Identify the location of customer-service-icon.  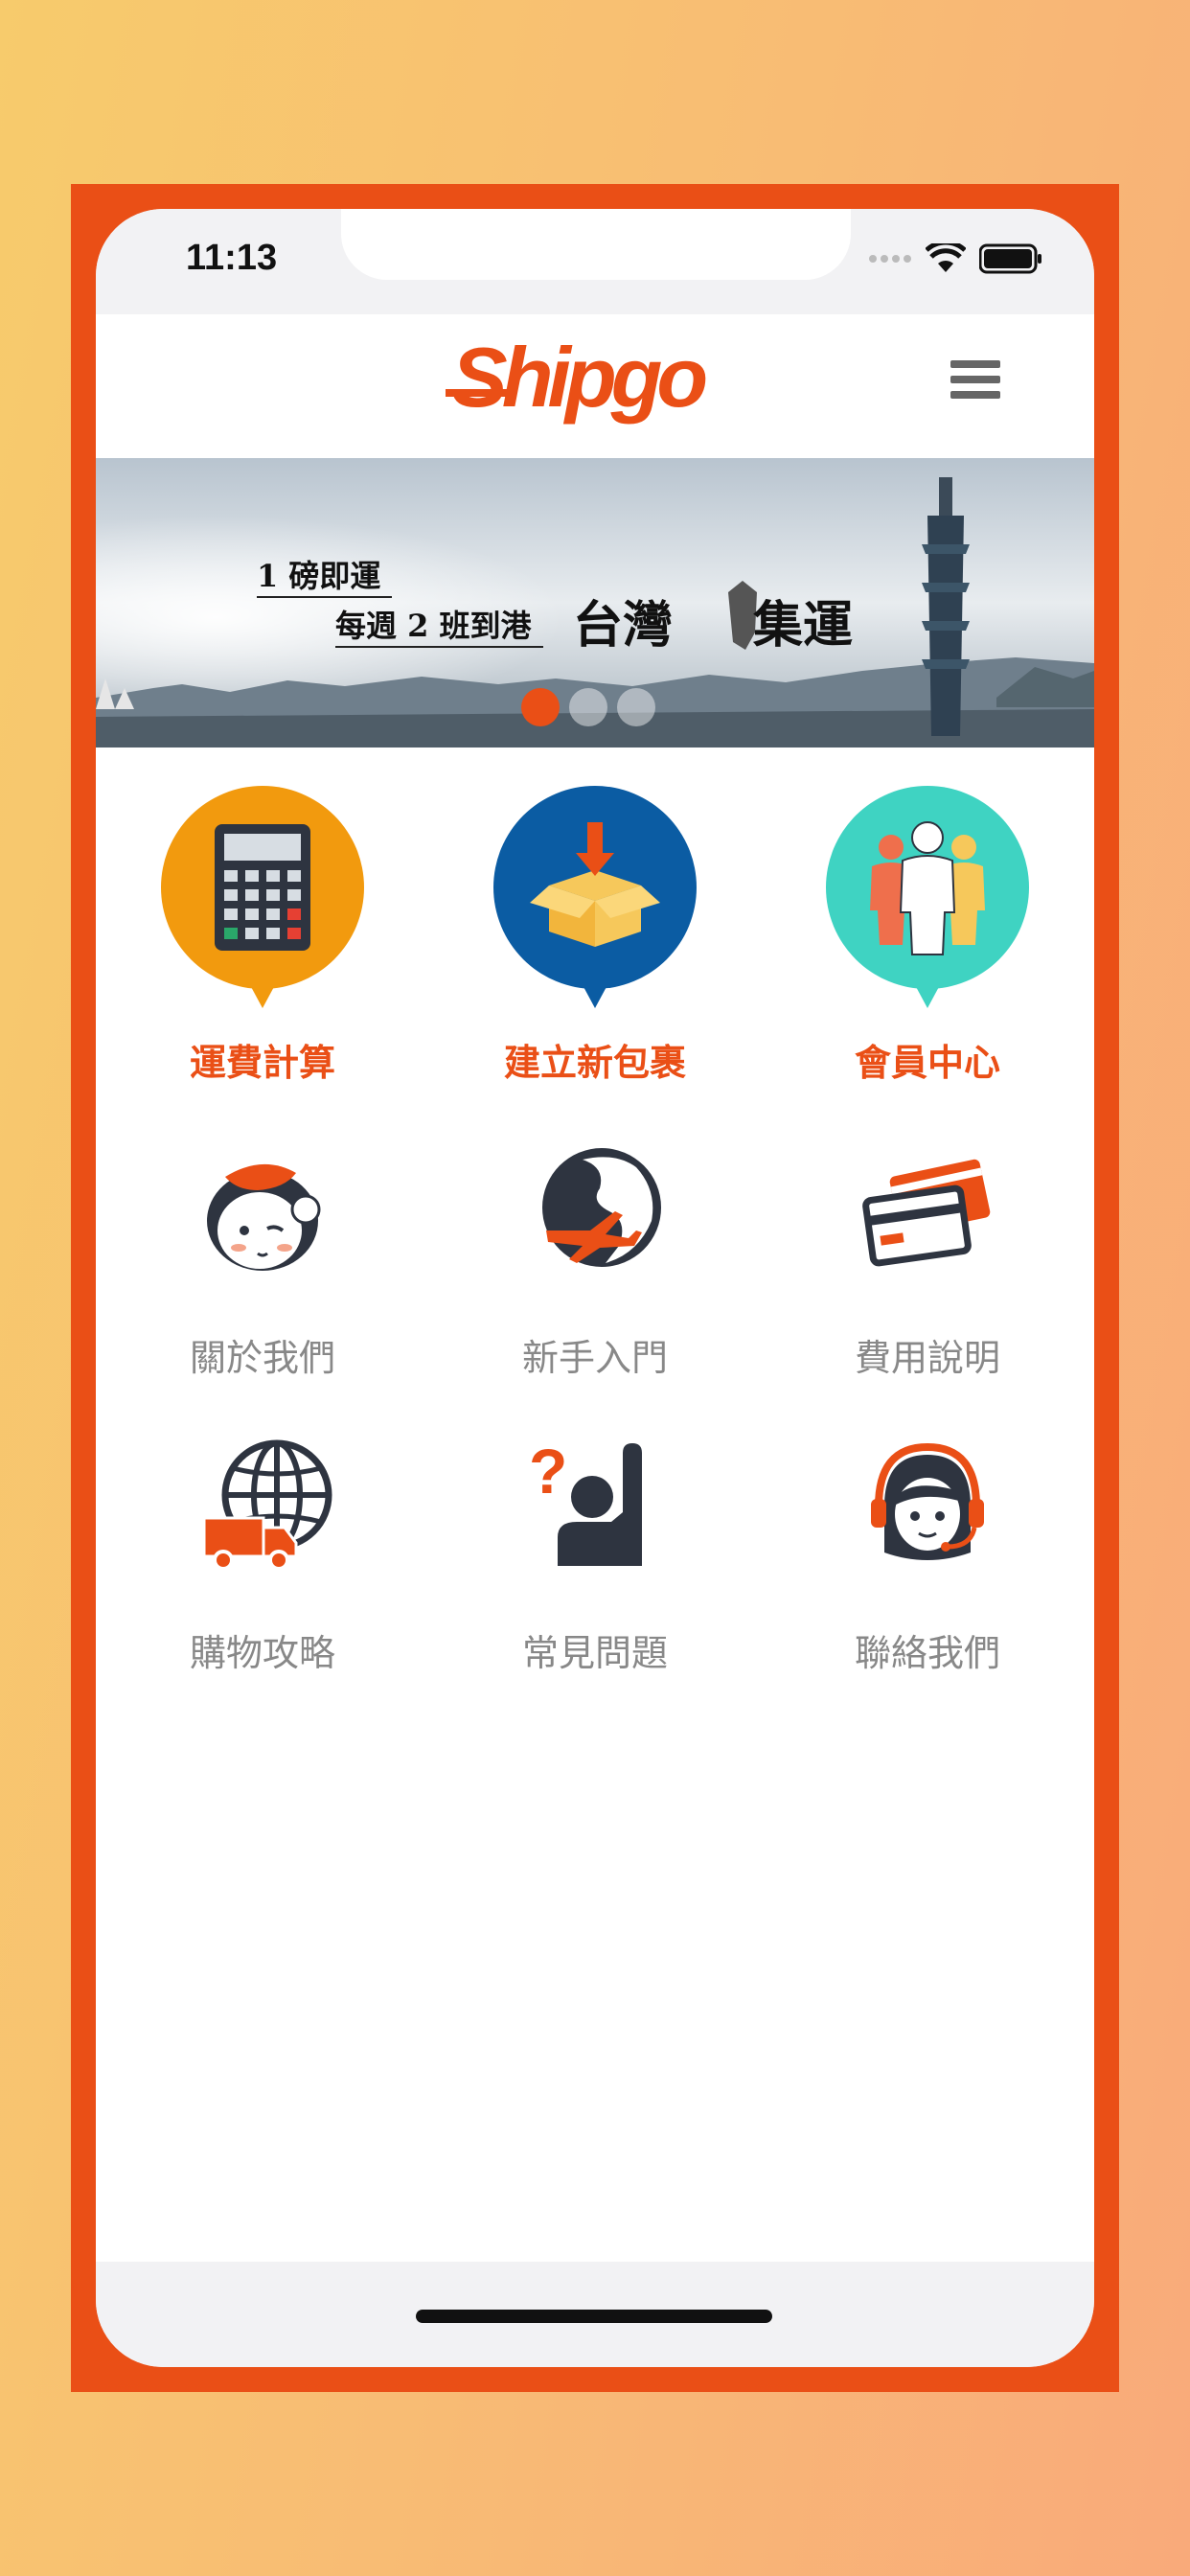
(928, 1501).